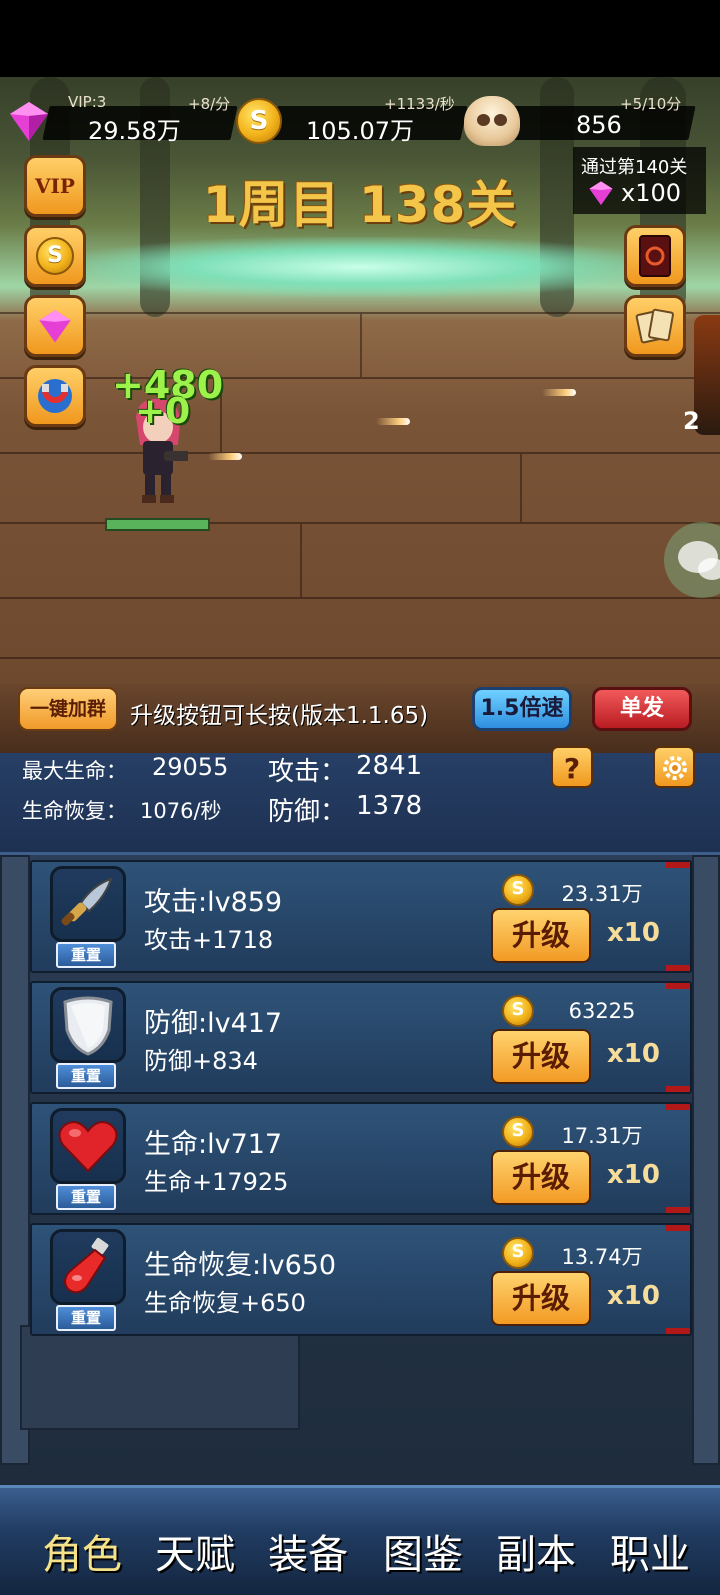  Describe the element at coordinates (216, 1182) in the screenshot. I see `upgrade-desc: 生命+17925` at that location.